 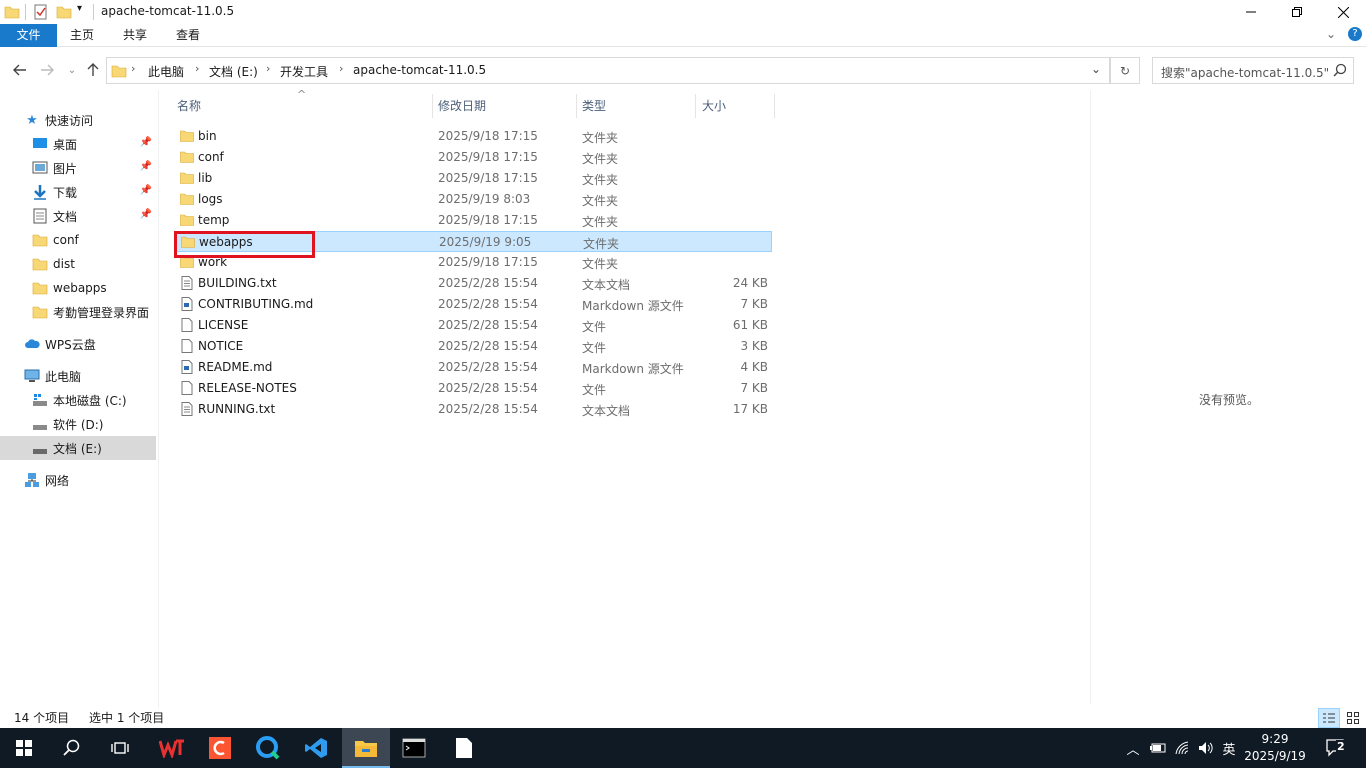 I want to click on file-row: RELEASE-NOTES 2025/2/28 15:54 文件 7 KB, so click(x=473, y=388).